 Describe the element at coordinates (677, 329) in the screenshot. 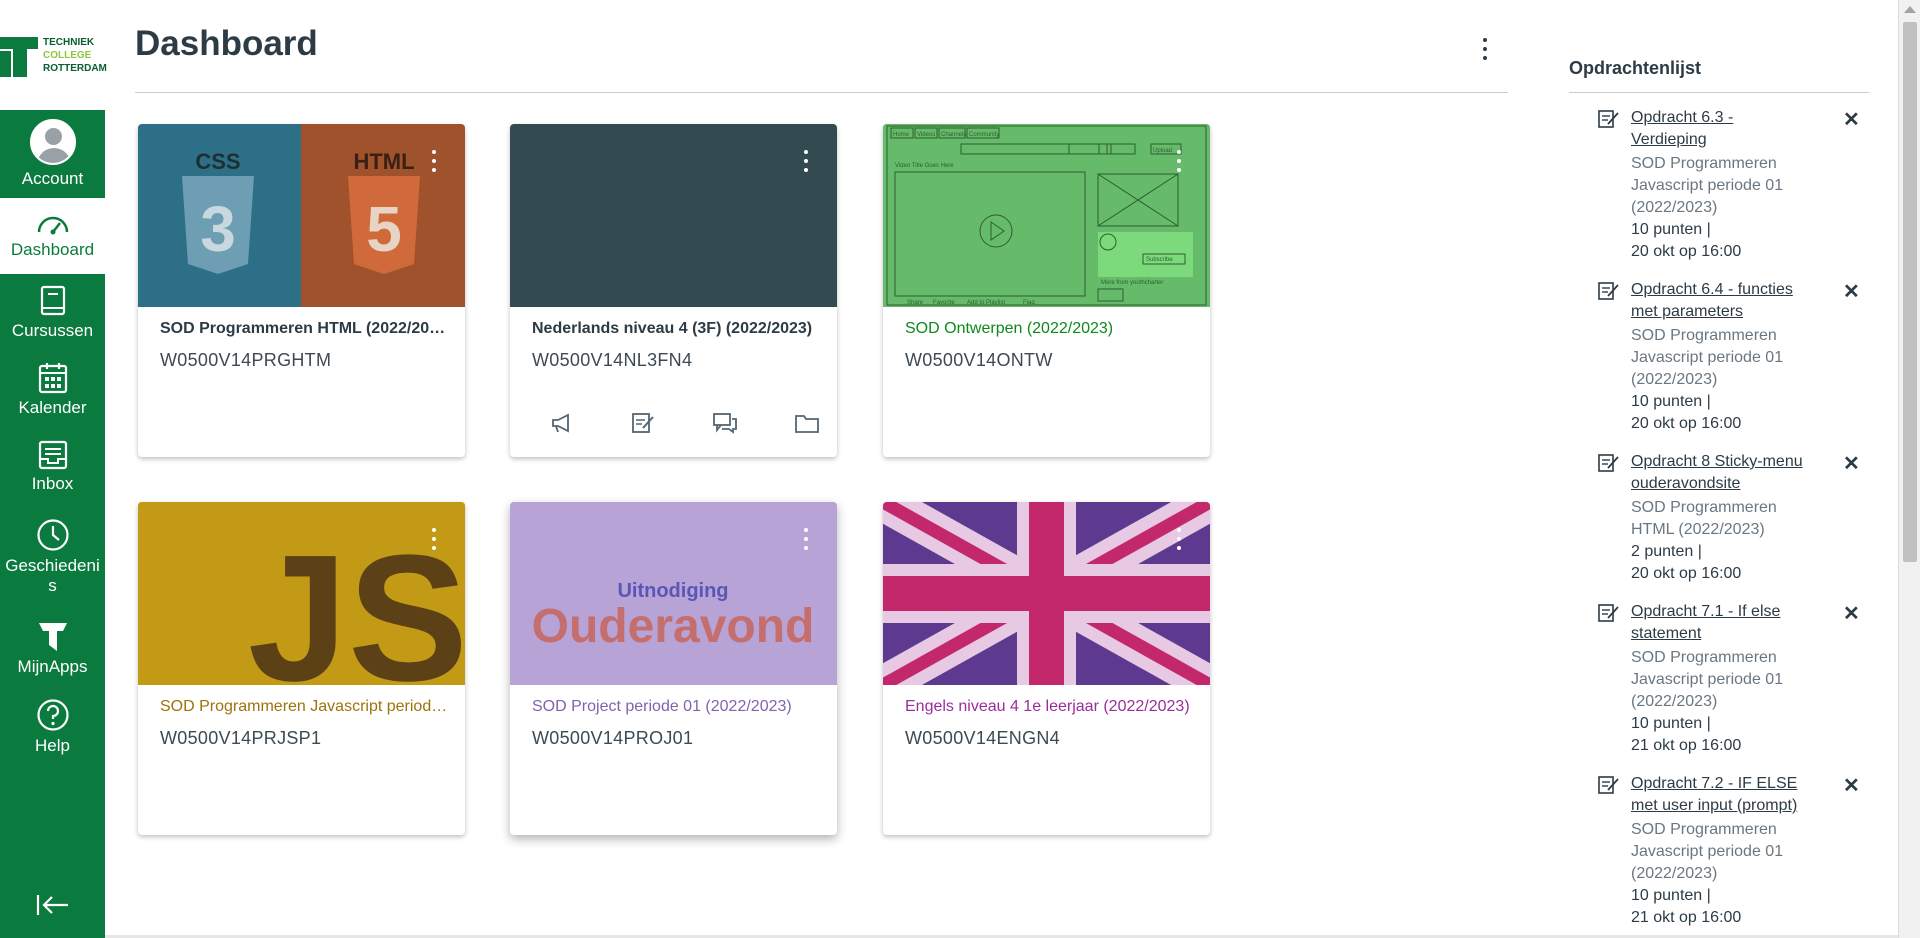

I see `course-card-title: Nederlands niveau 4 (3F) (2022/2023)` at that location.